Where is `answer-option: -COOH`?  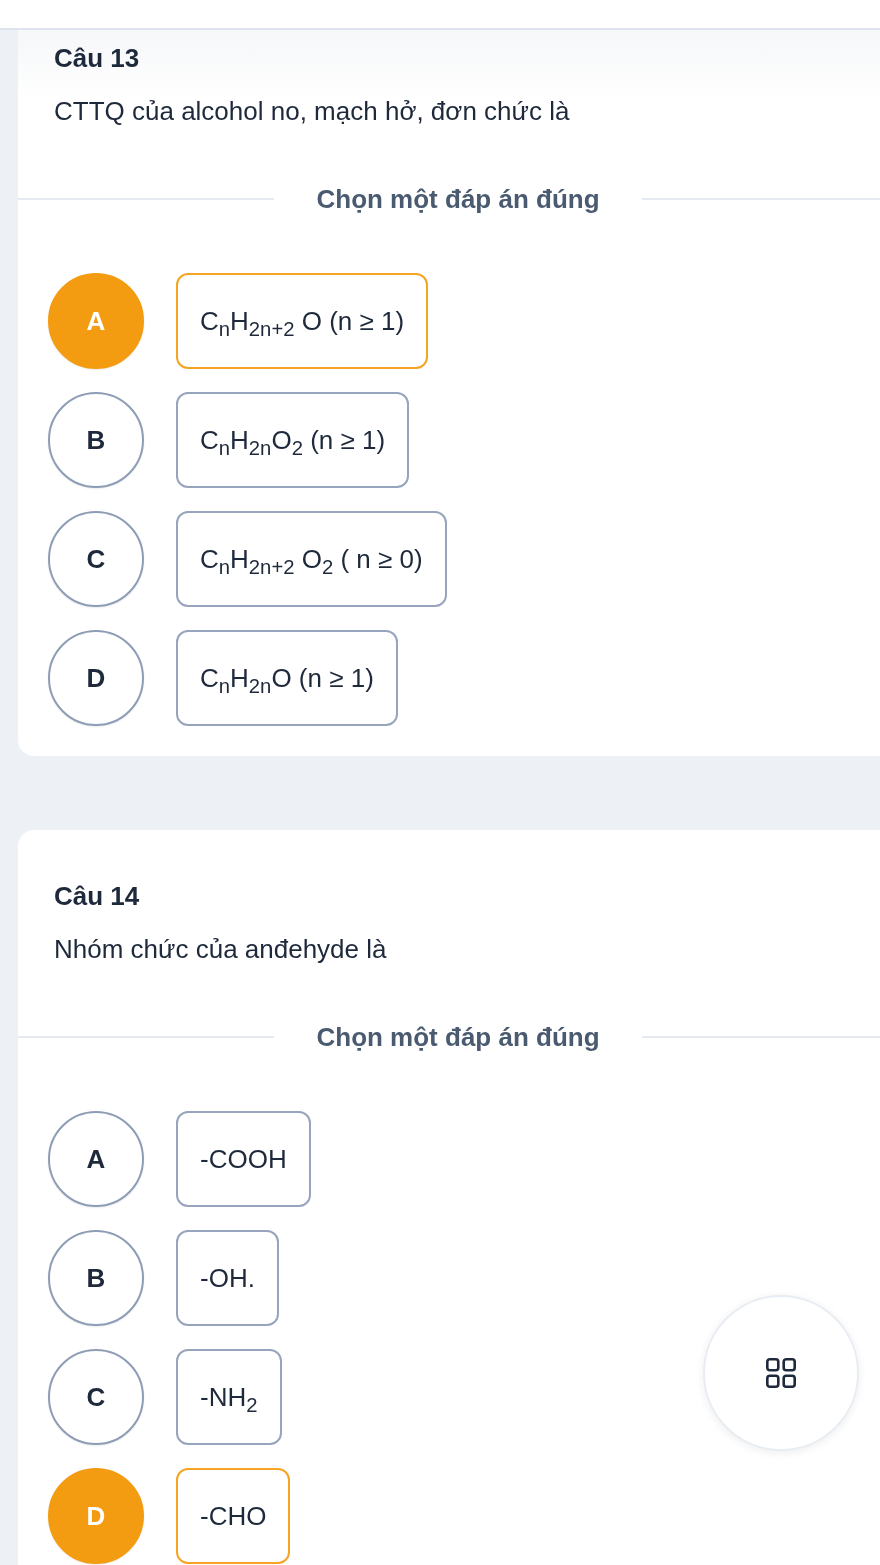 answer-option: -COOH is located at coordinates (243, 1159).